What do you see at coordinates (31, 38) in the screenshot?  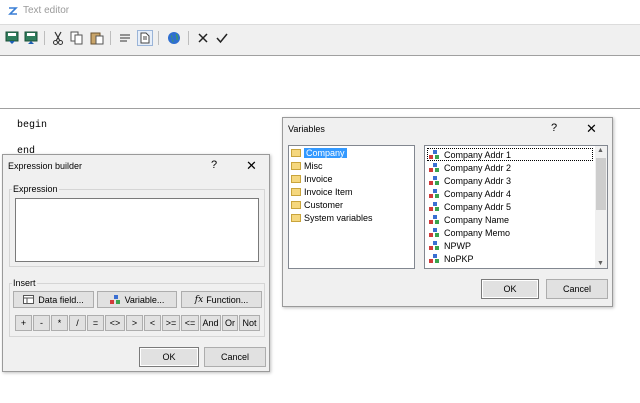 I see `save-up-button` at bounding box center [31, 38].